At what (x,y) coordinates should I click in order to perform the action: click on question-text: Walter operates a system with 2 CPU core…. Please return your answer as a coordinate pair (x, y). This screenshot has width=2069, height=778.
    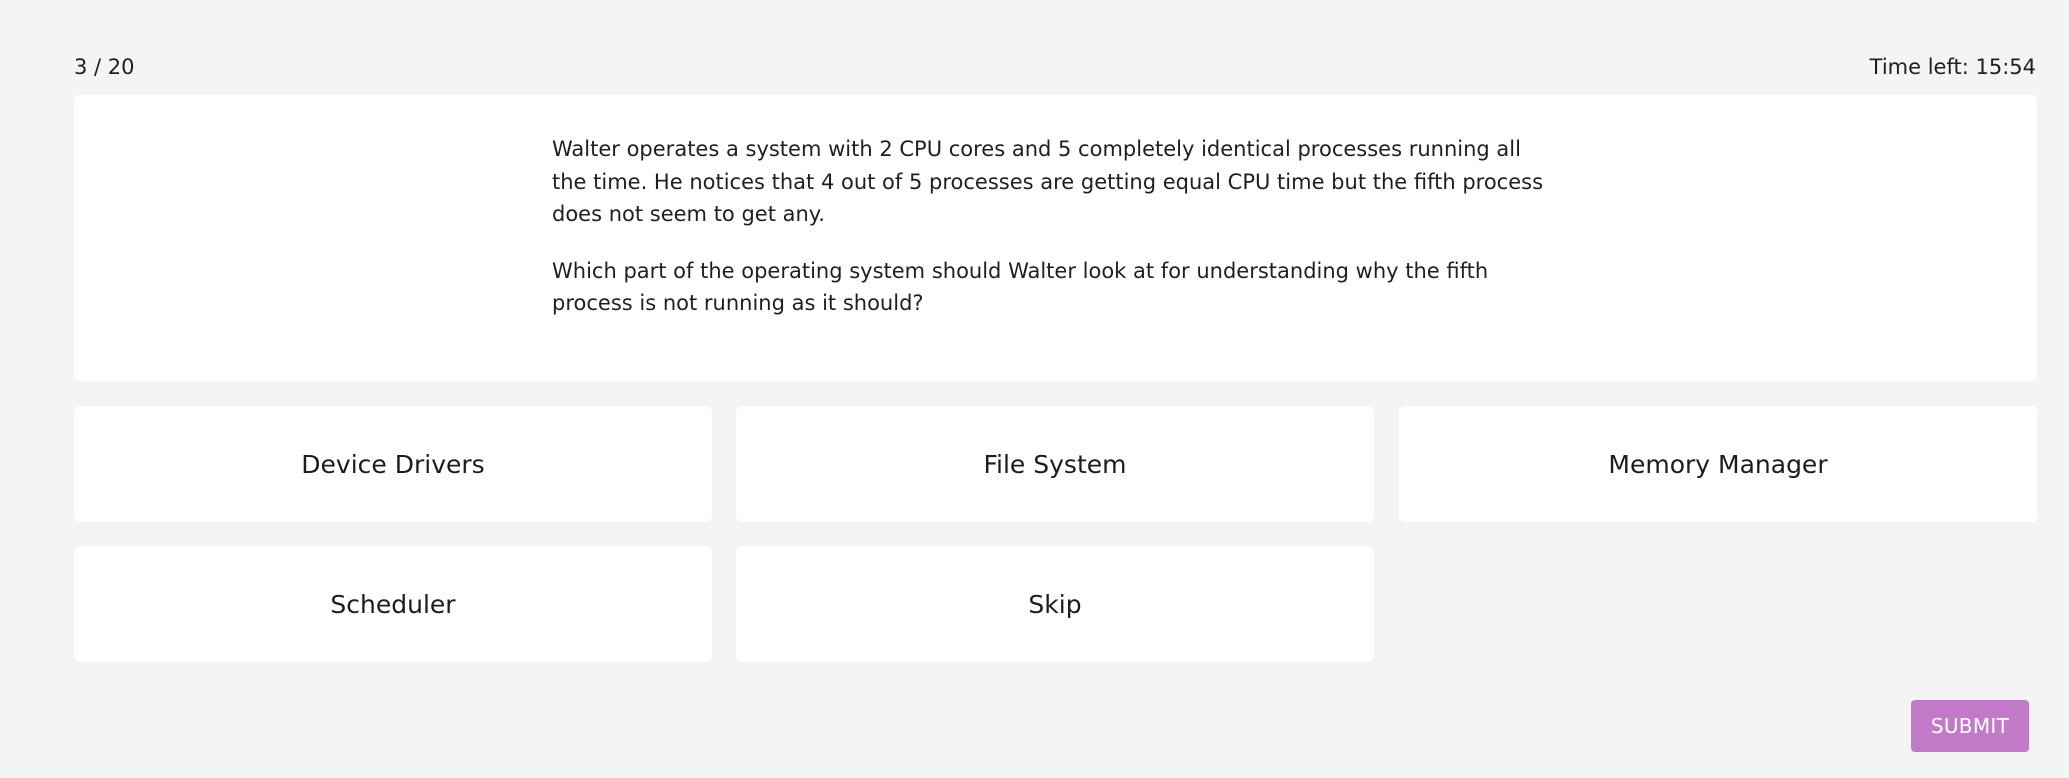
    Looking at the image, I should click on (1057, 238).